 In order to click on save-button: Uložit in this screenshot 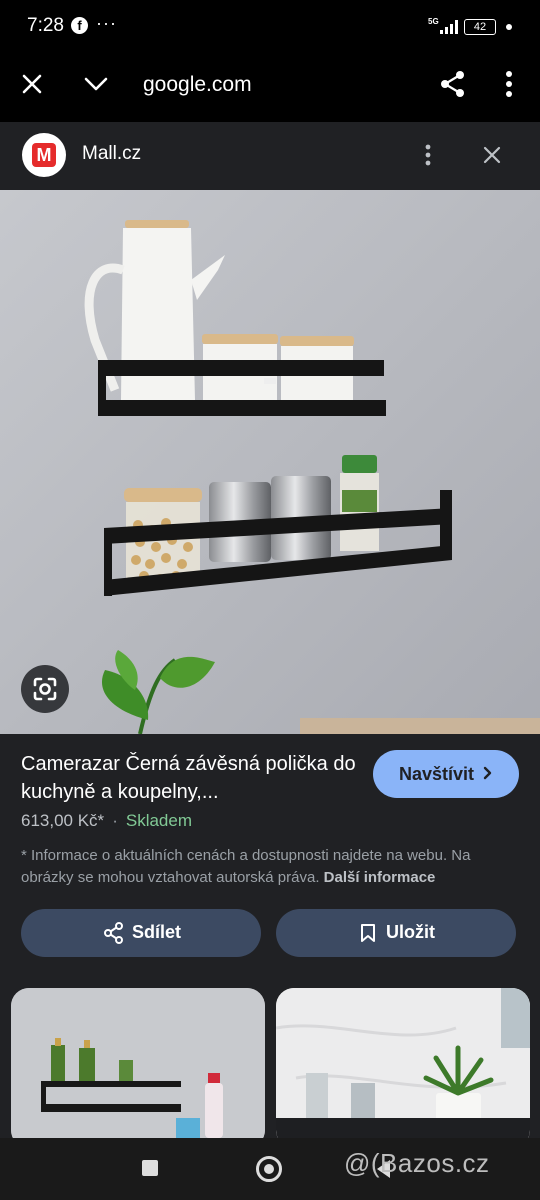, I will do `click(396, 933)`.